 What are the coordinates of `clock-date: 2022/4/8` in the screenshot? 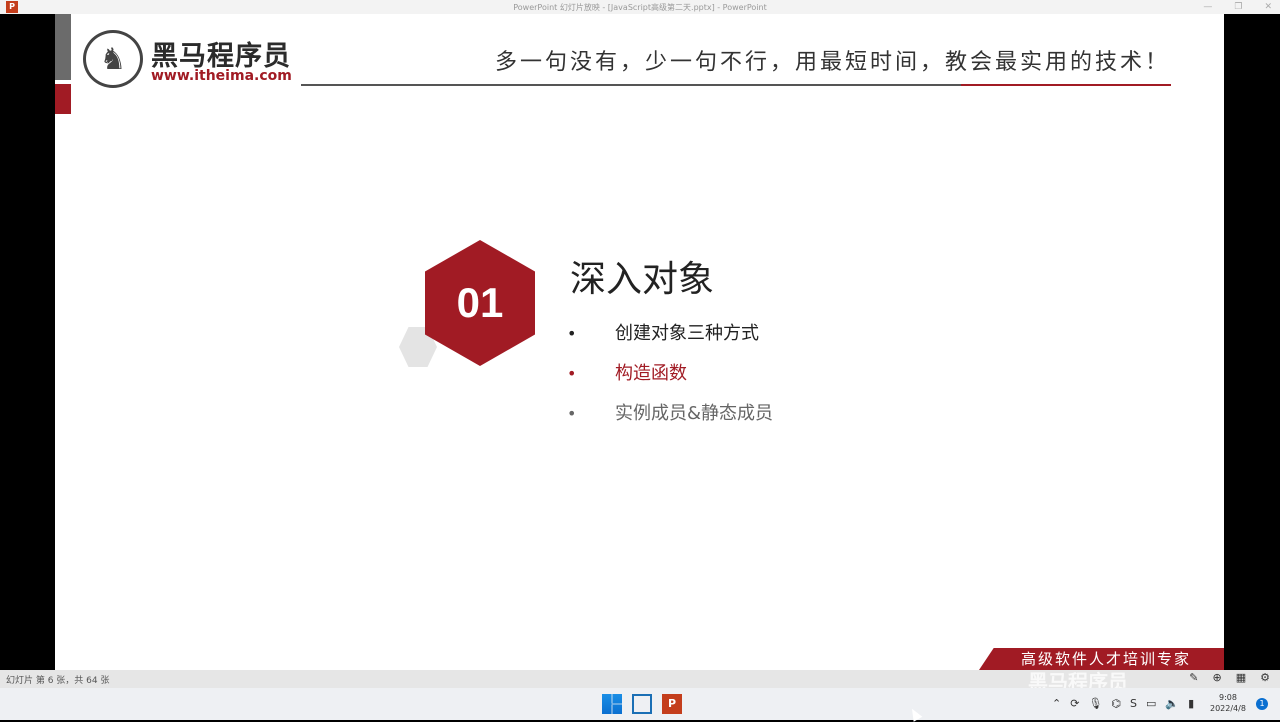 It's located at (1228, 708).